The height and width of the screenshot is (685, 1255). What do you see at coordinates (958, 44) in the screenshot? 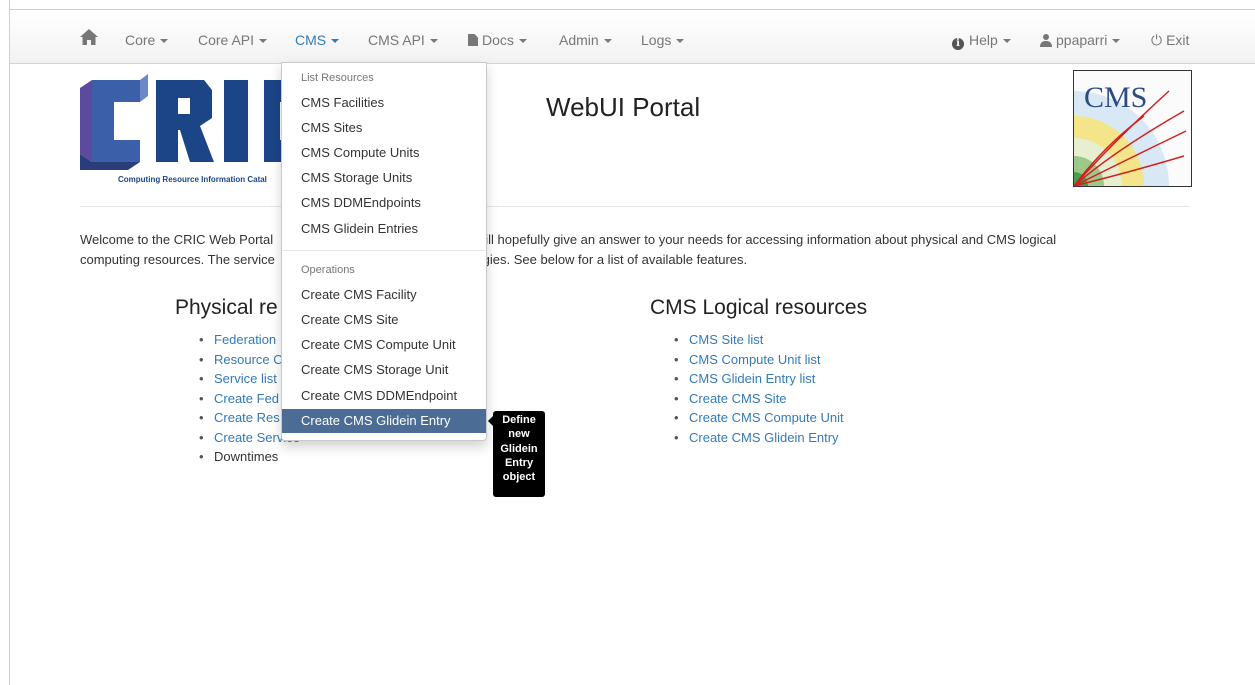
I see `info-icon: i` at bounding box center [958, 44].